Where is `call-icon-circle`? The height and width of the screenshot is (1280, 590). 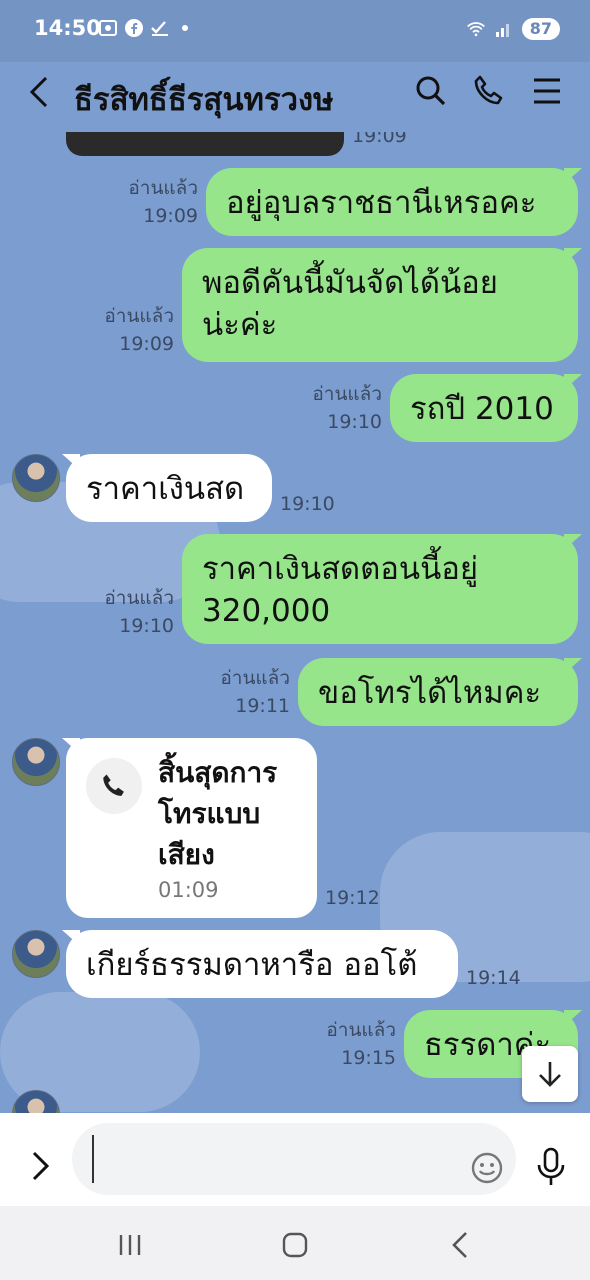
call-icon-circle is located at coordinates (114, 786).